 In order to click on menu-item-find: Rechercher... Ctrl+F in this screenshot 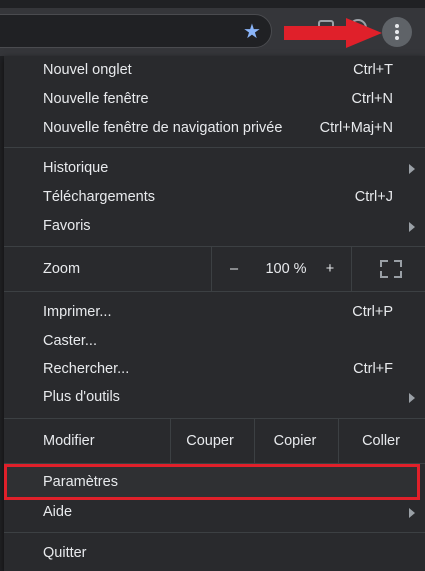, I will do `click(214, 369)`.